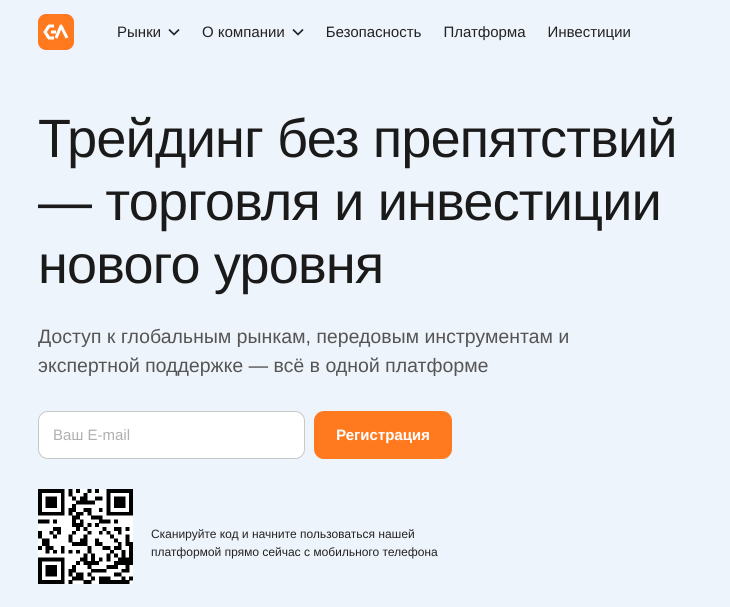 The image size is (730, 607). I want to click on nav-link: О компании, so click(253, 32).